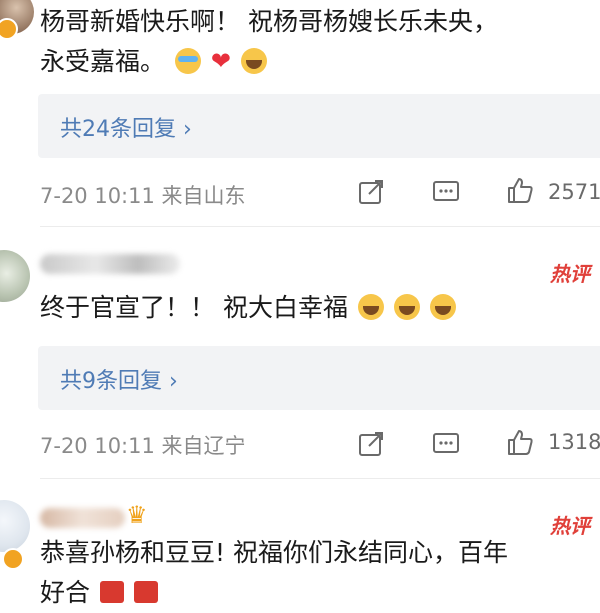 This screenshot has width=600, height=613. What do you see at coordinates (574, 442) in the screenshot?
I see `like-count: 1318` at bounding box center [574, 442].